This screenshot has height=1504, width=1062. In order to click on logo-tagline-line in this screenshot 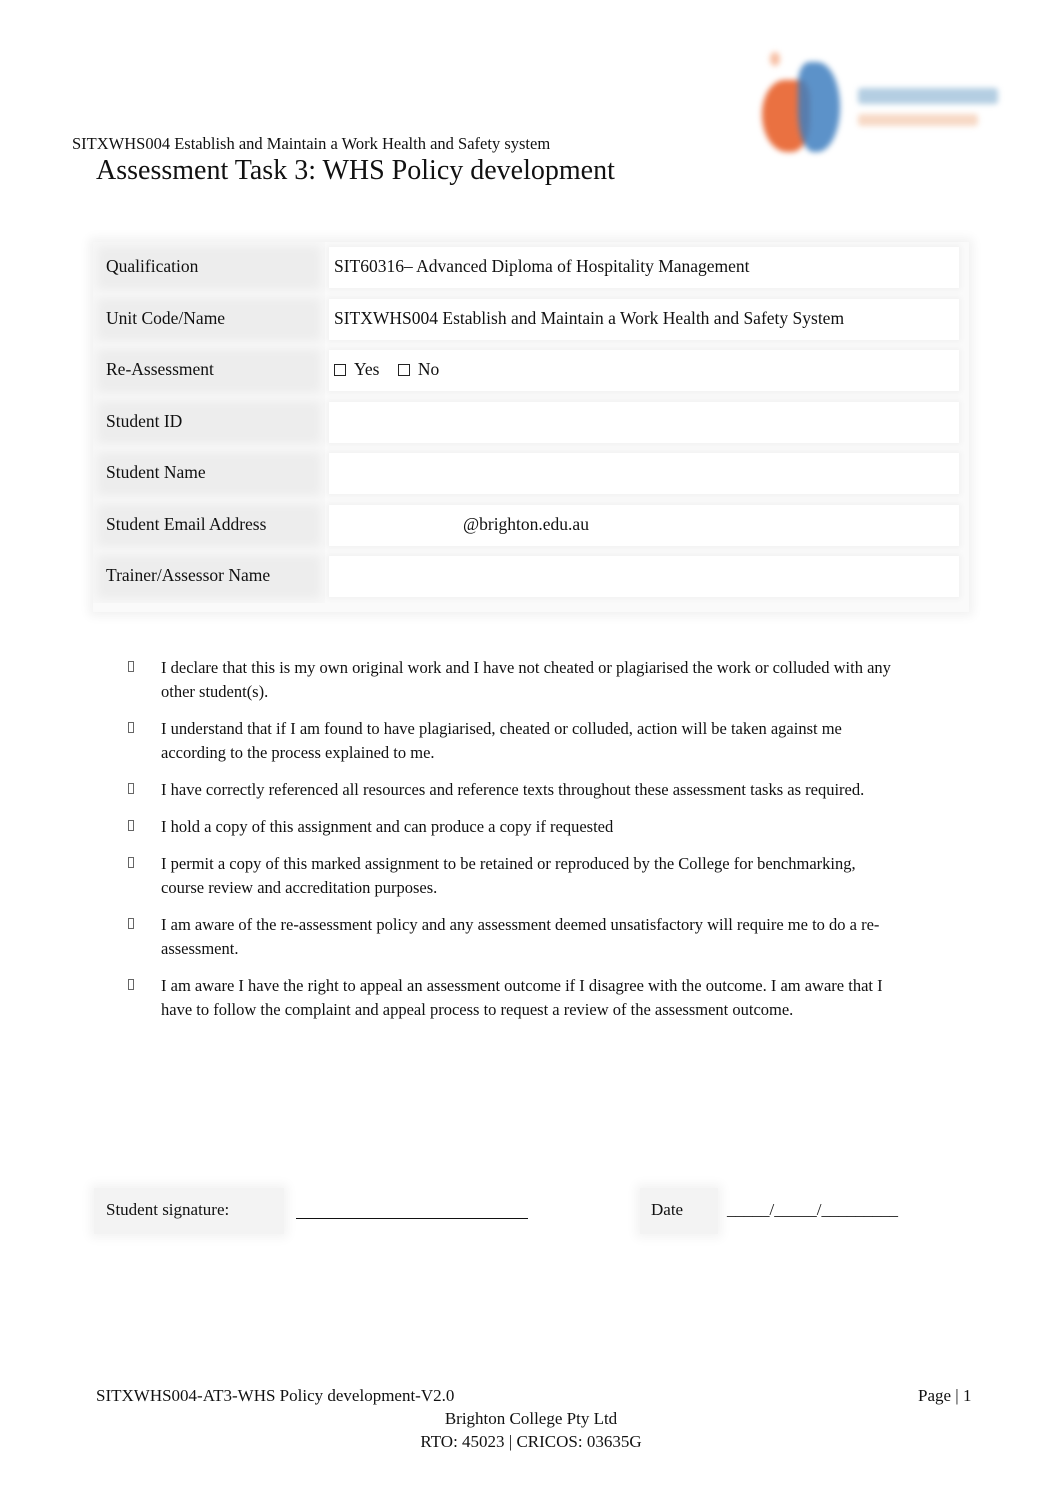, I will do `click(918, 120)`.